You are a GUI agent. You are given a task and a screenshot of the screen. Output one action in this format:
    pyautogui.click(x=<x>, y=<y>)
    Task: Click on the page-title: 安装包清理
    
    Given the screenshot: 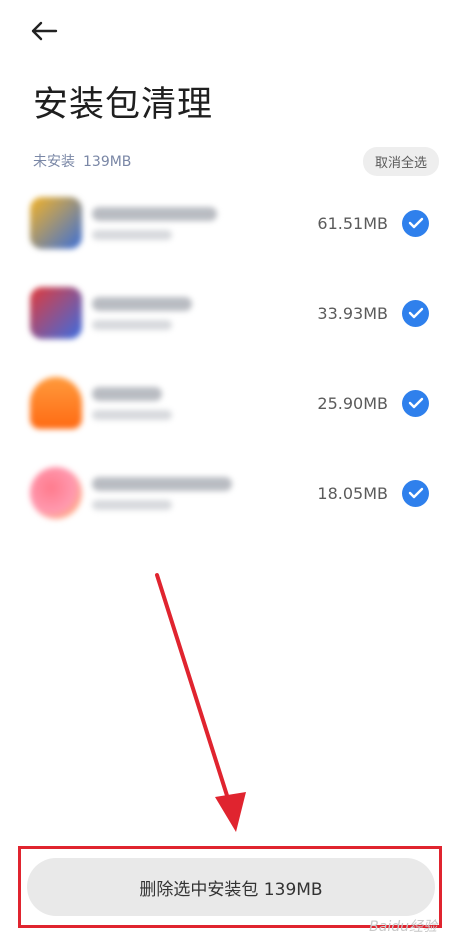 What is the action you would take?
    pyautogui.click(x=123, y=105)
    